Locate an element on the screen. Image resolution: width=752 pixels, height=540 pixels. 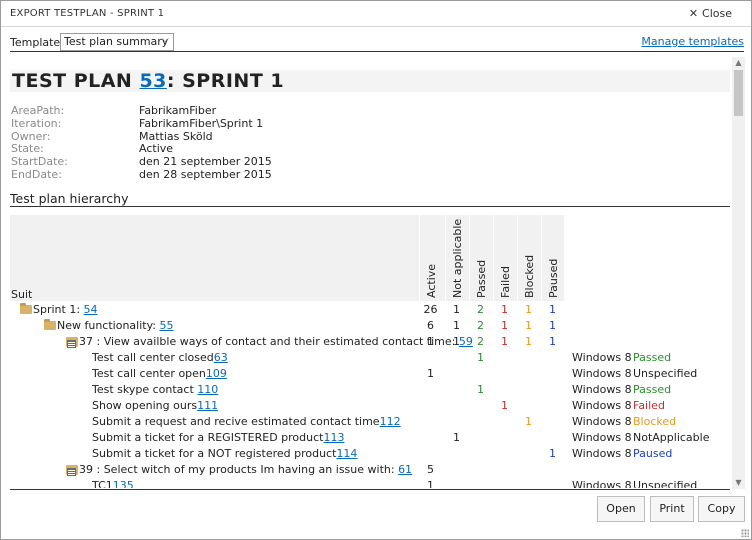
suit-column-header: Suit is located at coordinates (22, 294).